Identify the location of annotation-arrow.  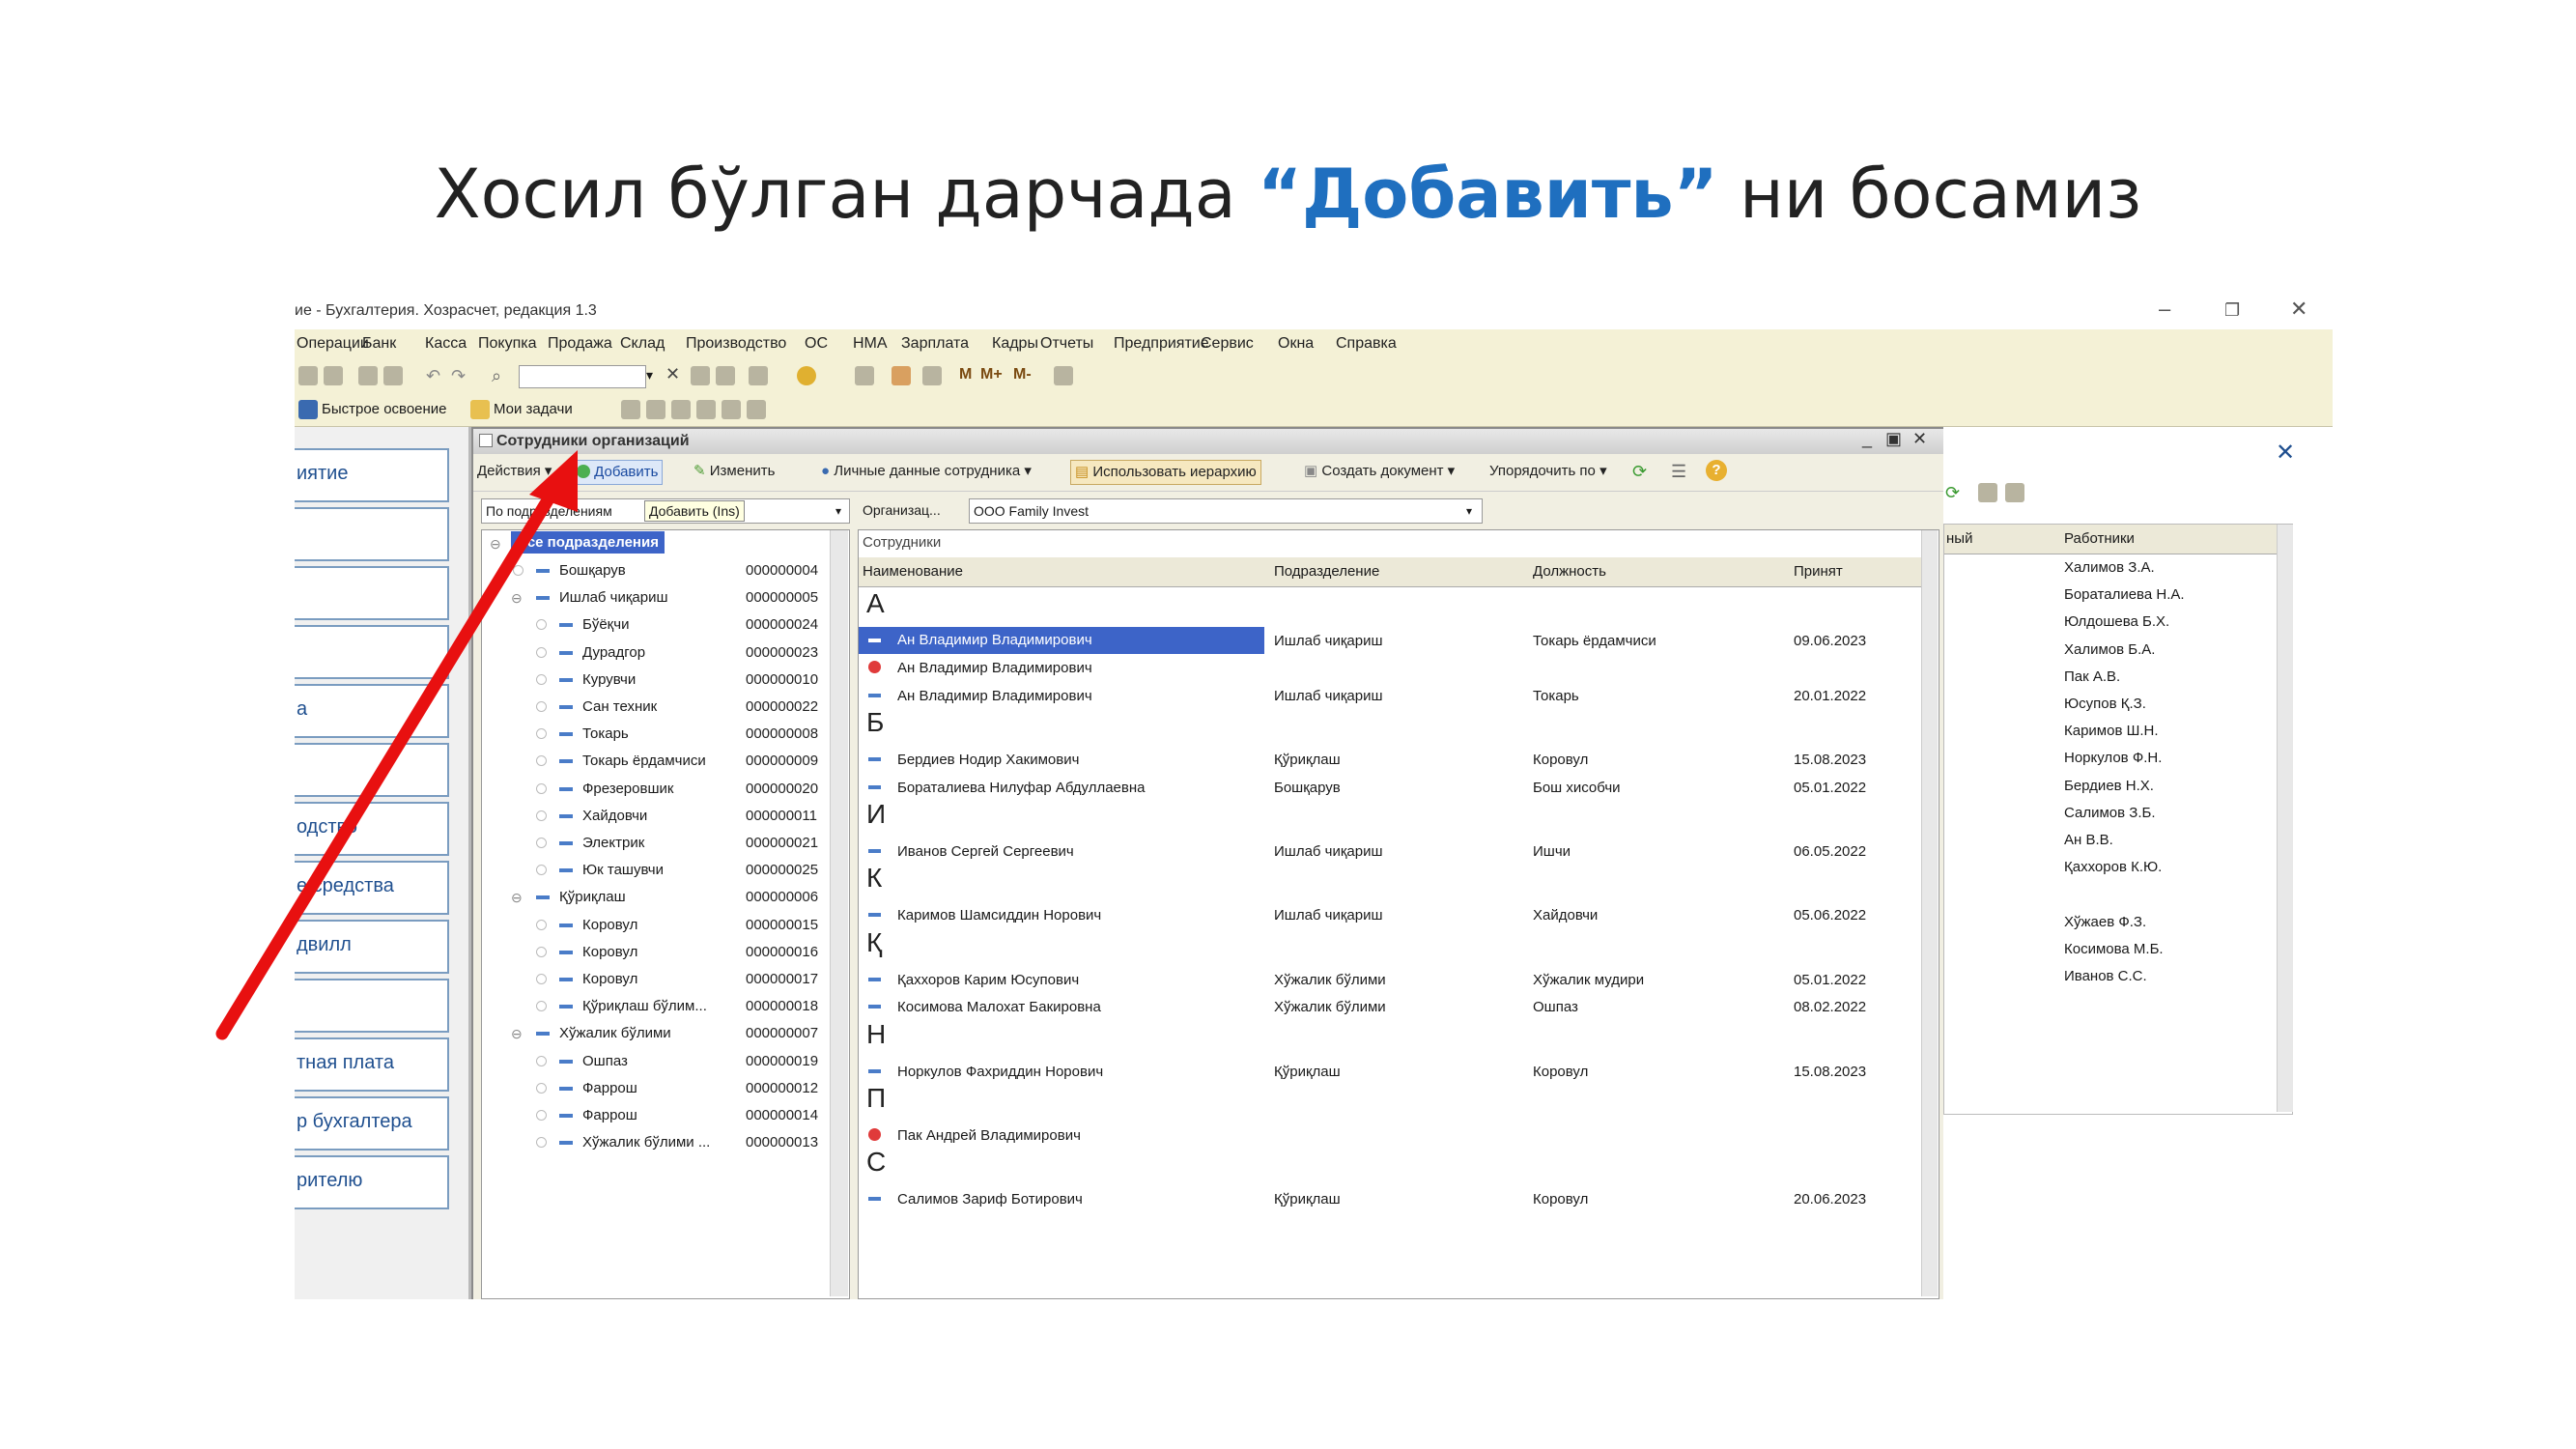
(396, 745).